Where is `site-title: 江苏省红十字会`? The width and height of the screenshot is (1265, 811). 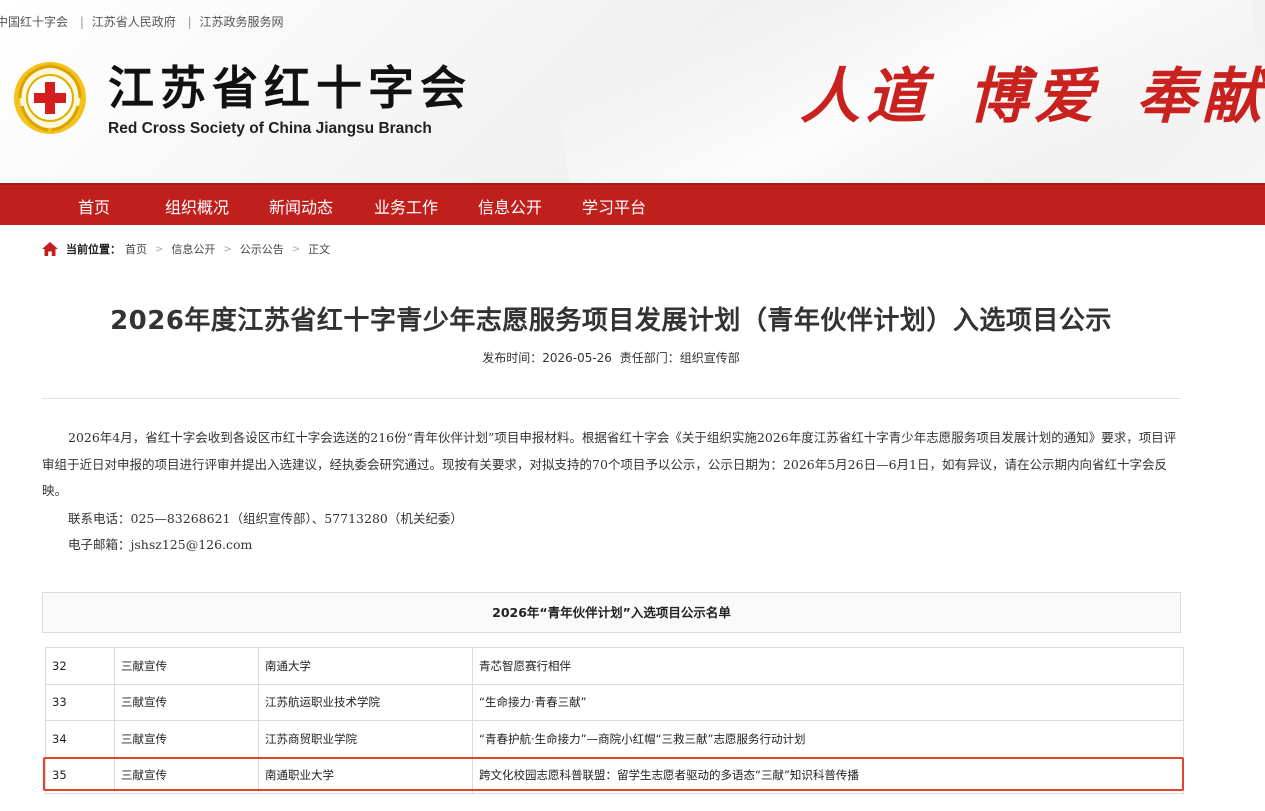
site-title: 江苏省红十字会 is located at coordinates (290, 88).